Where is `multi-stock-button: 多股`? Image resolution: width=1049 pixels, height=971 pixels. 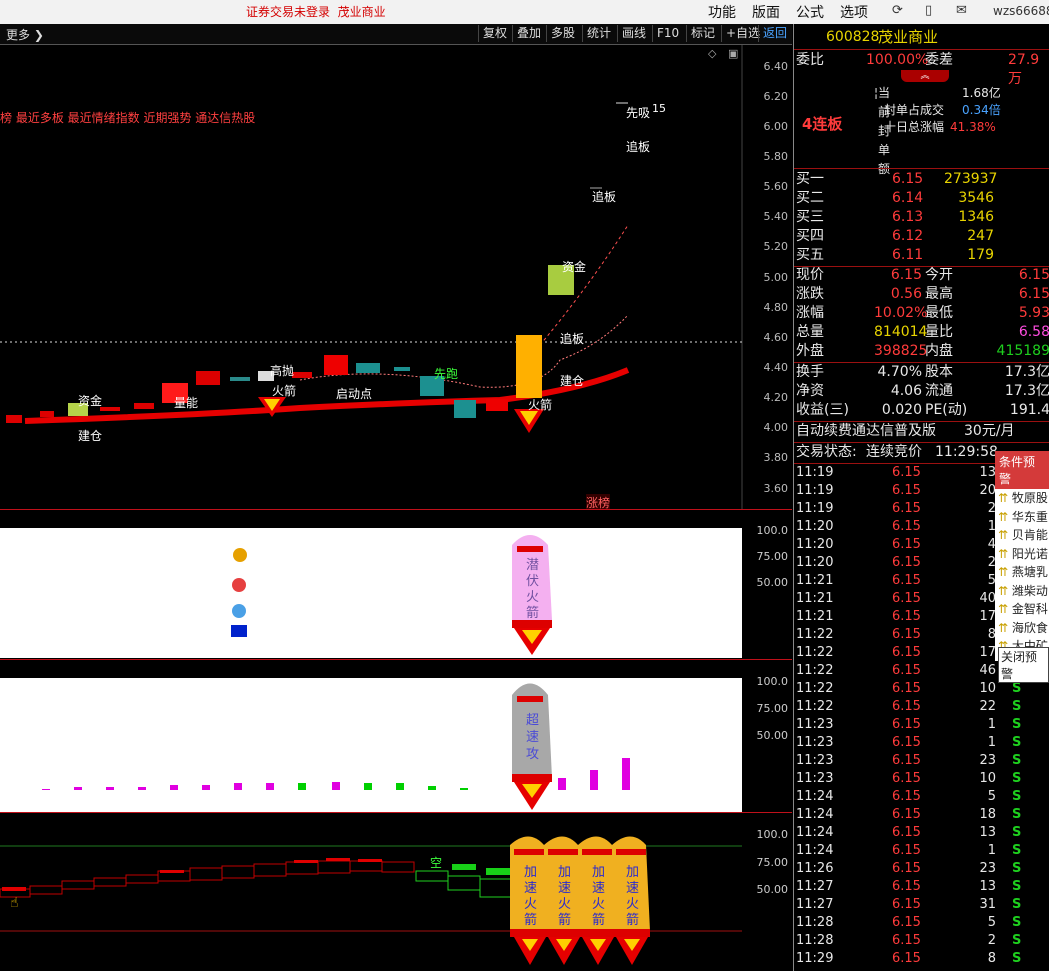
multi-stock-button: 多股 is located at coordinates (562, 33).